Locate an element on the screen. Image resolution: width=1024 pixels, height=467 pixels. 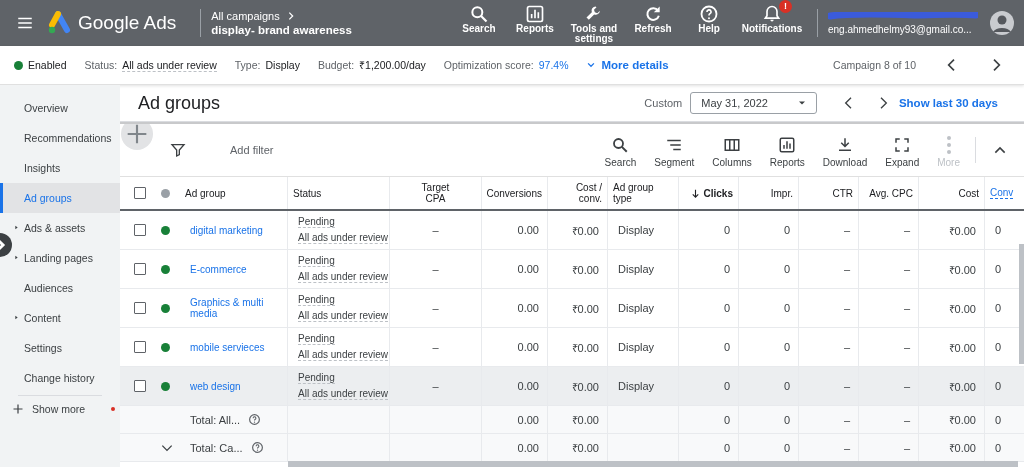
toolbar-button: Segment is located at coordinates (674, 152).